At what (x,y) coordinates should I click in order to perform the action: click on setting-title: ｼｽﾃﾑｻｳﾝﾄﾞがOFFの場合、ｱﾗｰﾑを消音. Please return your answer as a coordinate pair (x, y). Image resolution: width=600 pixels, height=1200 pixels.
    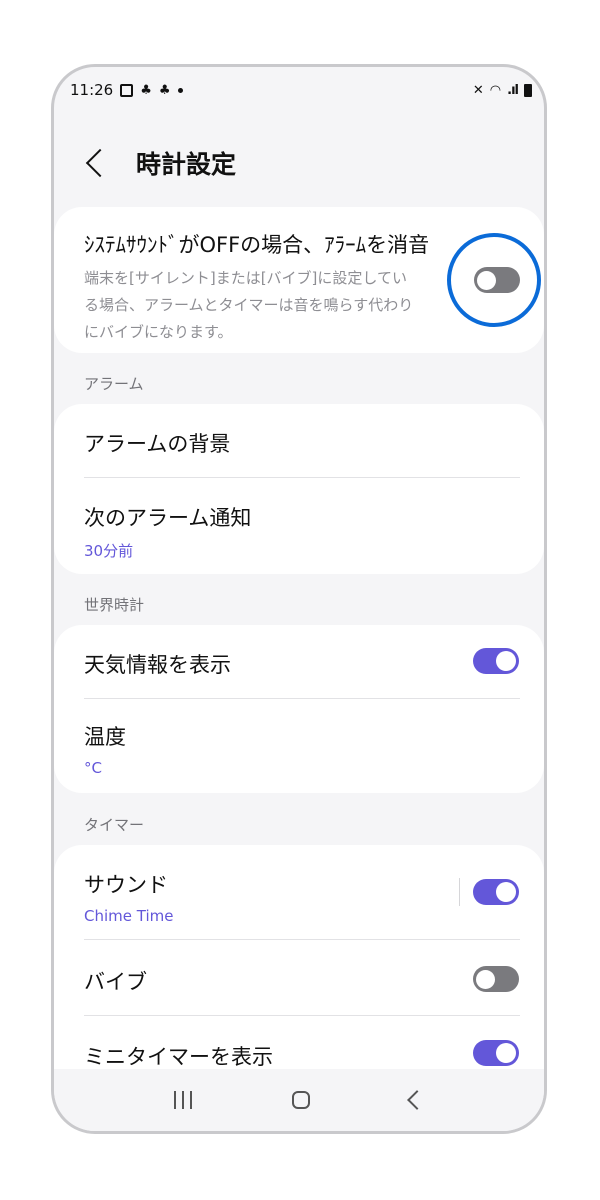
    Looking at the image, I should click on (257, 245).